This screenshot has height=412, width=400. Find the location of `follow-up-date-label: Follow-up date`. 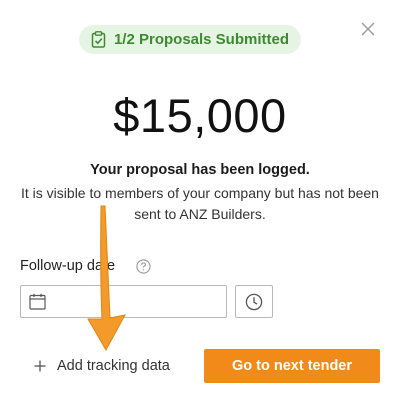

follow-up-date-label: Follow-up date is located at coordinates (68, 266).